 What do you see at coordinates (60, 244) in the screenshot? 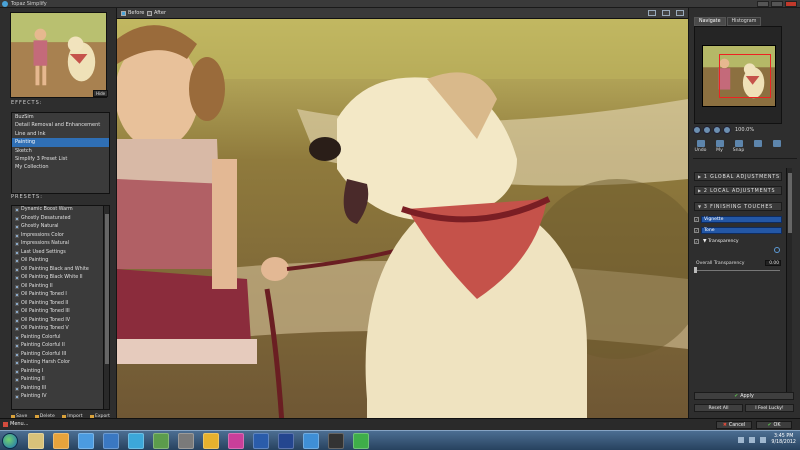
I see `preset-item: Impressions Natural` at bounding box center [60, 244].